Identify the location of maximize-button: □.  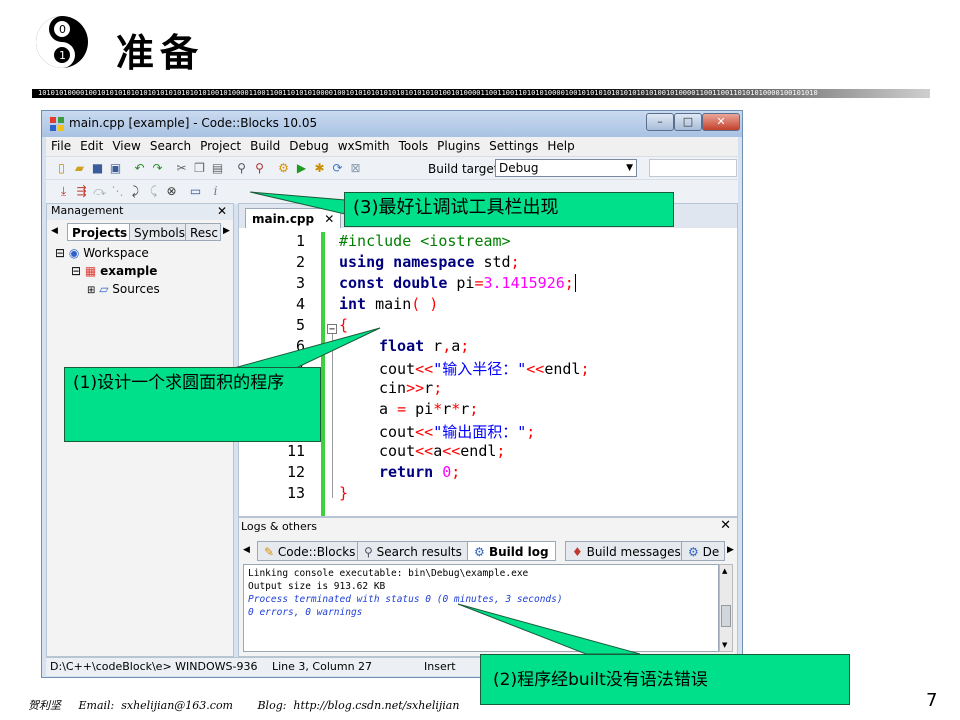
(688, 122).